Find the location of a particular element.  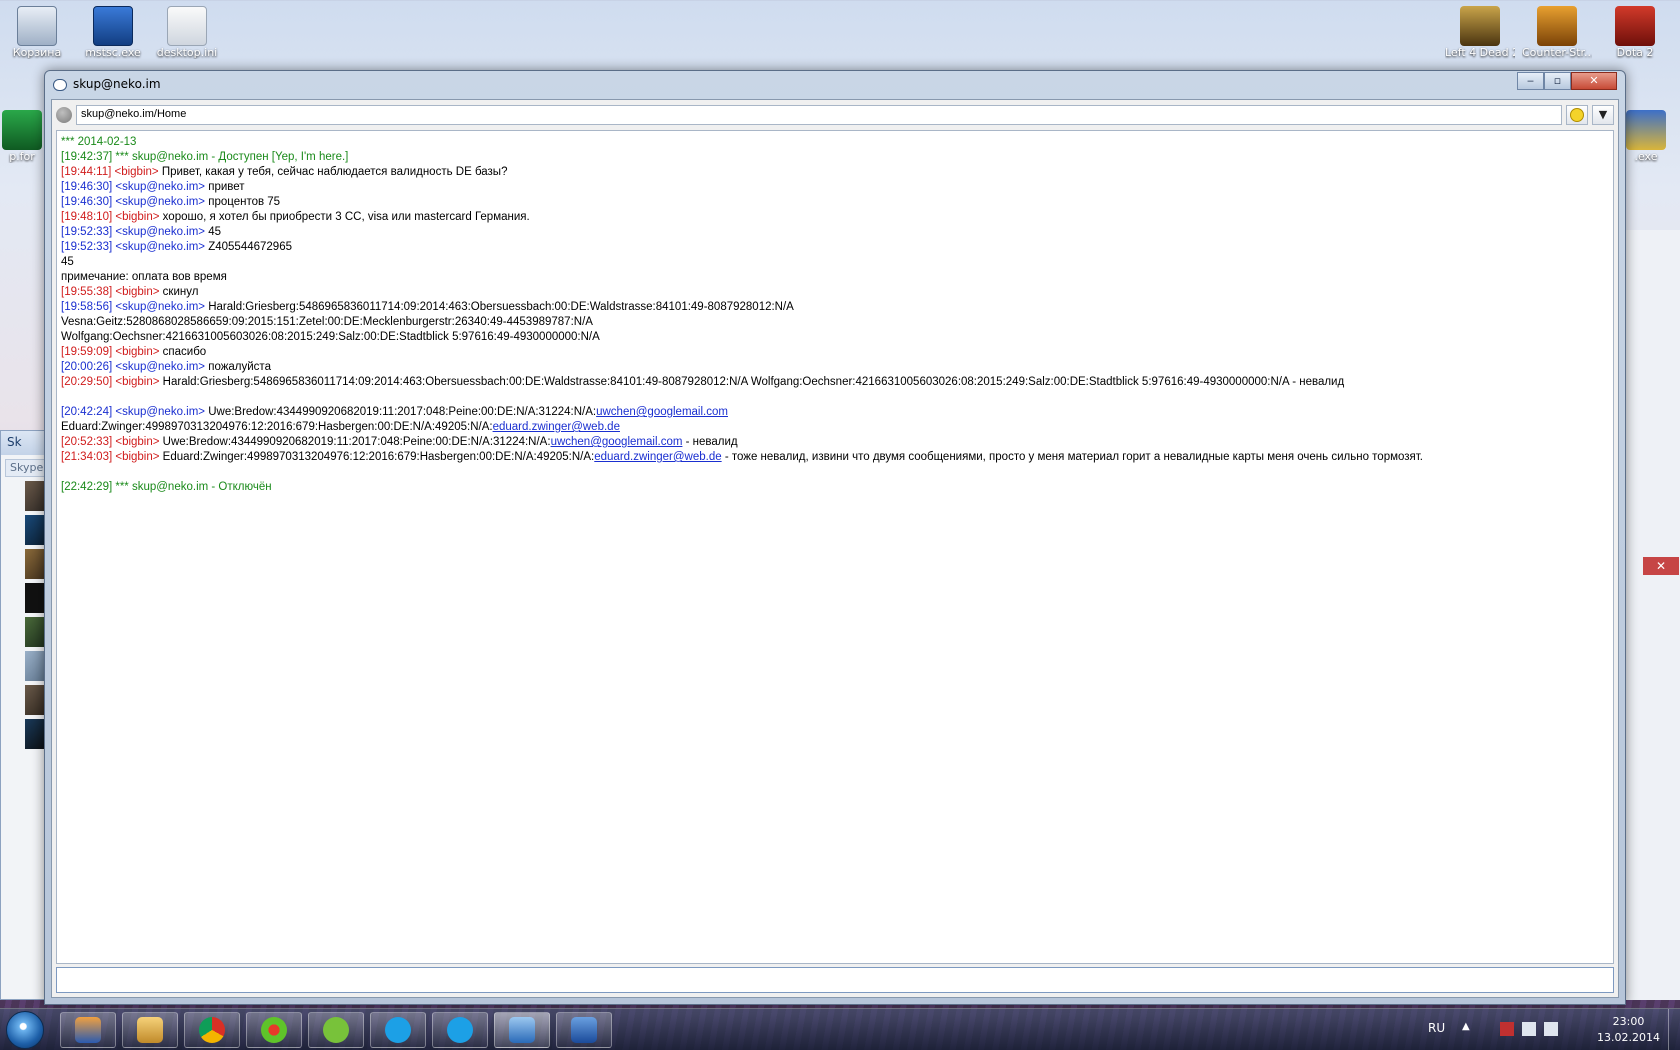

caption-buttons: ‒ ▫ ✕ is located at coordinates (1567, 81).